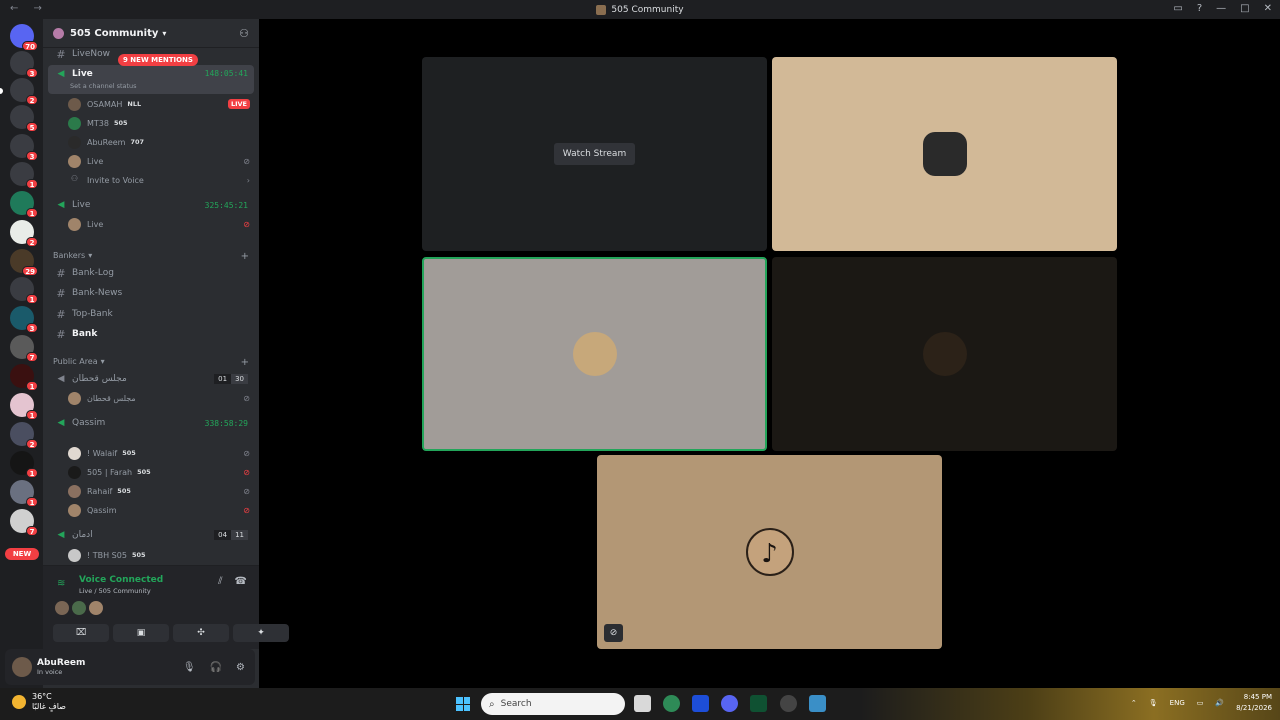 This screenshot has width=1280, height=720. Describe the element at coordinates (161, 472) in the screenshot. I see `voice-user: 505 | Farah 505 ⊘` at that location.